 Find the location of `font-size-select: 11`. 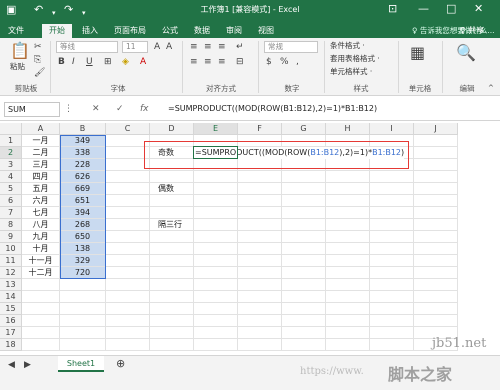

font-size-select: 11 is located at coordinates (135, 47).